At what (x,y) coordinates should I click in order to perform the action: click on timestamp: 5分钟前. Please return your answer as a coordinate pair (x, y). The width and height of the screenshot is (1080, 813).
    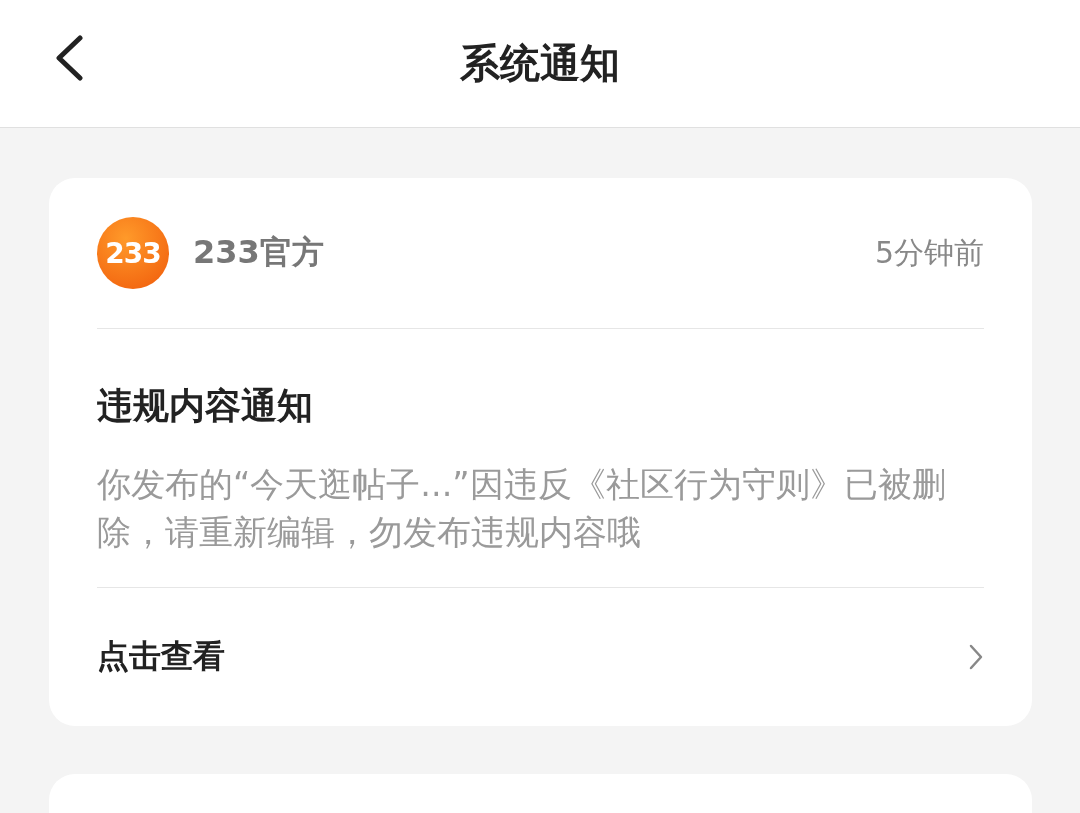
    Looking at the image, I should click on (929, 252).